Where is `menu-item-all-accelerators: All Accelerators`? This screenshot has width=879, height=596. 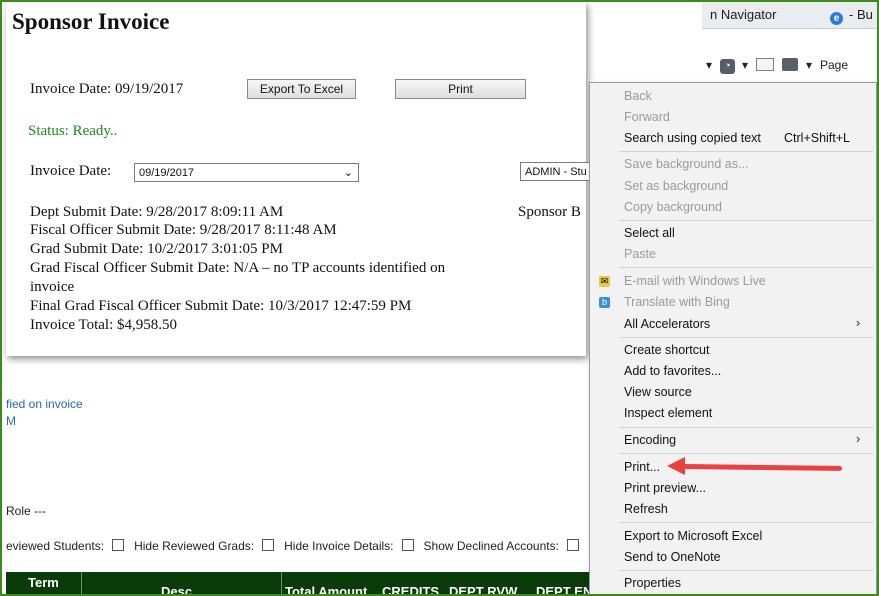
menu-item-all-accelerators: All Accelerators is located at coordinates (667, 324).